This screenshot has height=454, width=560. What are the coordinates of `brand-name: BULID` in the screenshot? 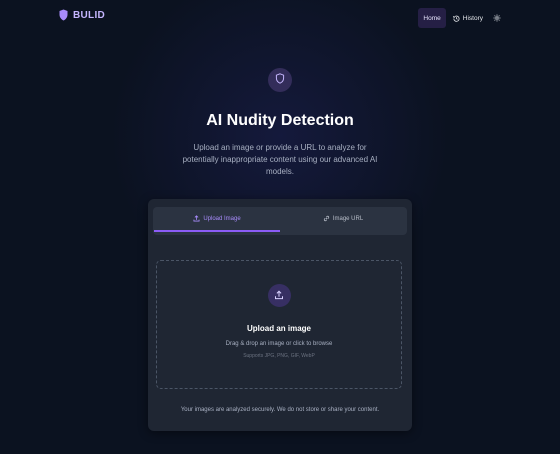 It's located at (89, 15).